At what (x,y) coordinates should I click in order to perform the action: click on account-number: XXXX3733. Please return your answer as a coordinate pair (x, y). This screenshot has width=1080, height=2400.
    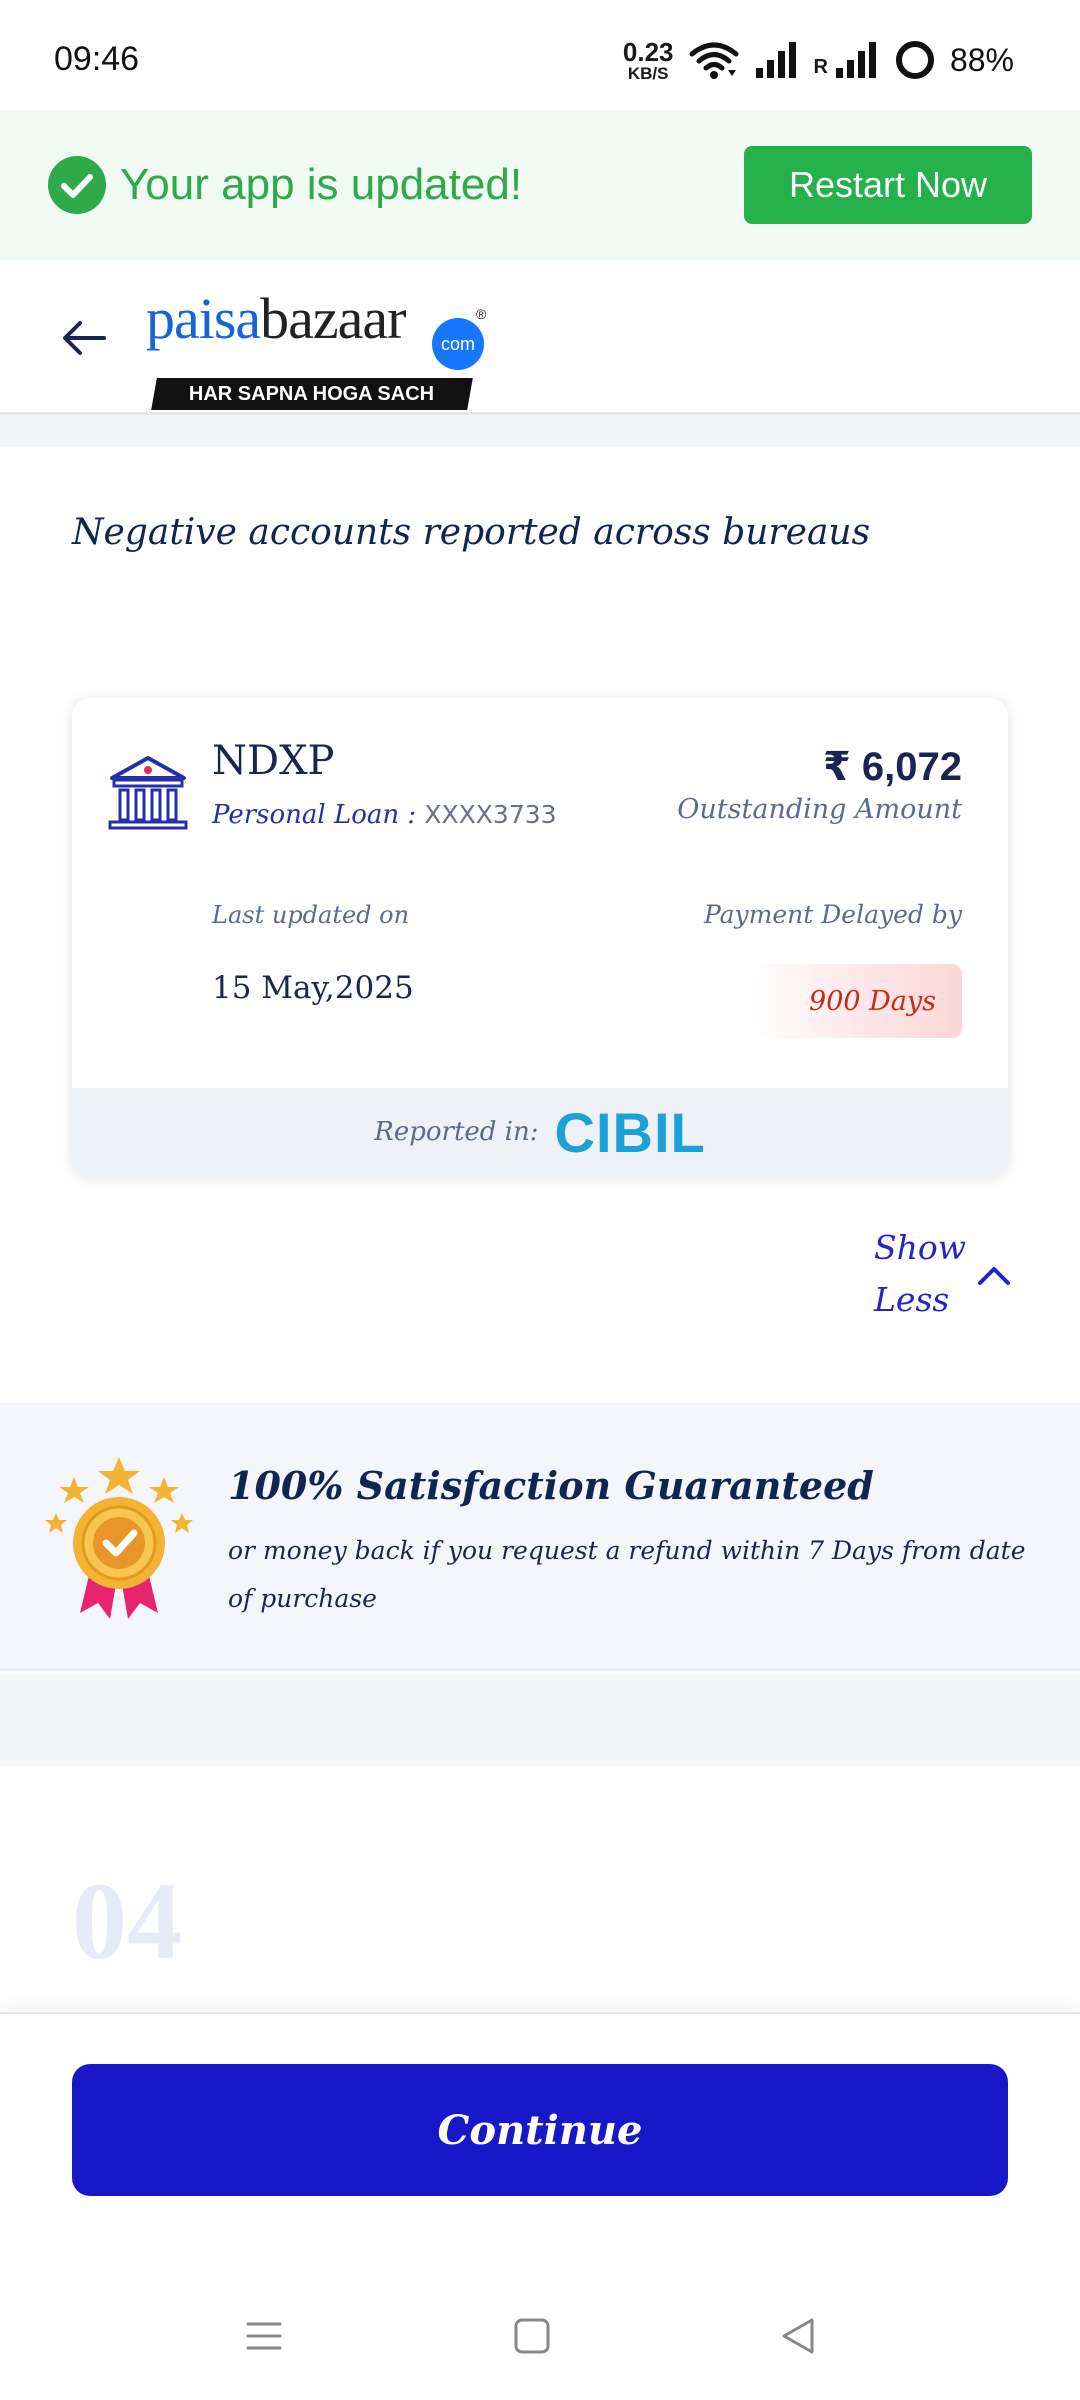
    Looking at the image, I should click on (490, 814).